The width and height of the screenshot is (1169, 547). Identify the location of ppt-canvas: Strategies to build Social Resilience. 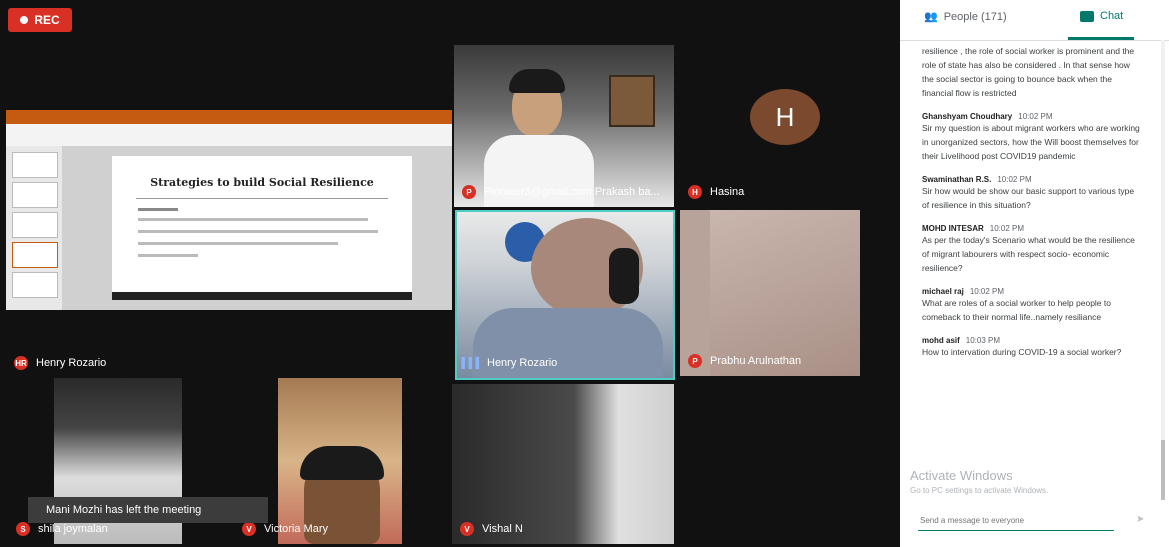
(257, 228).